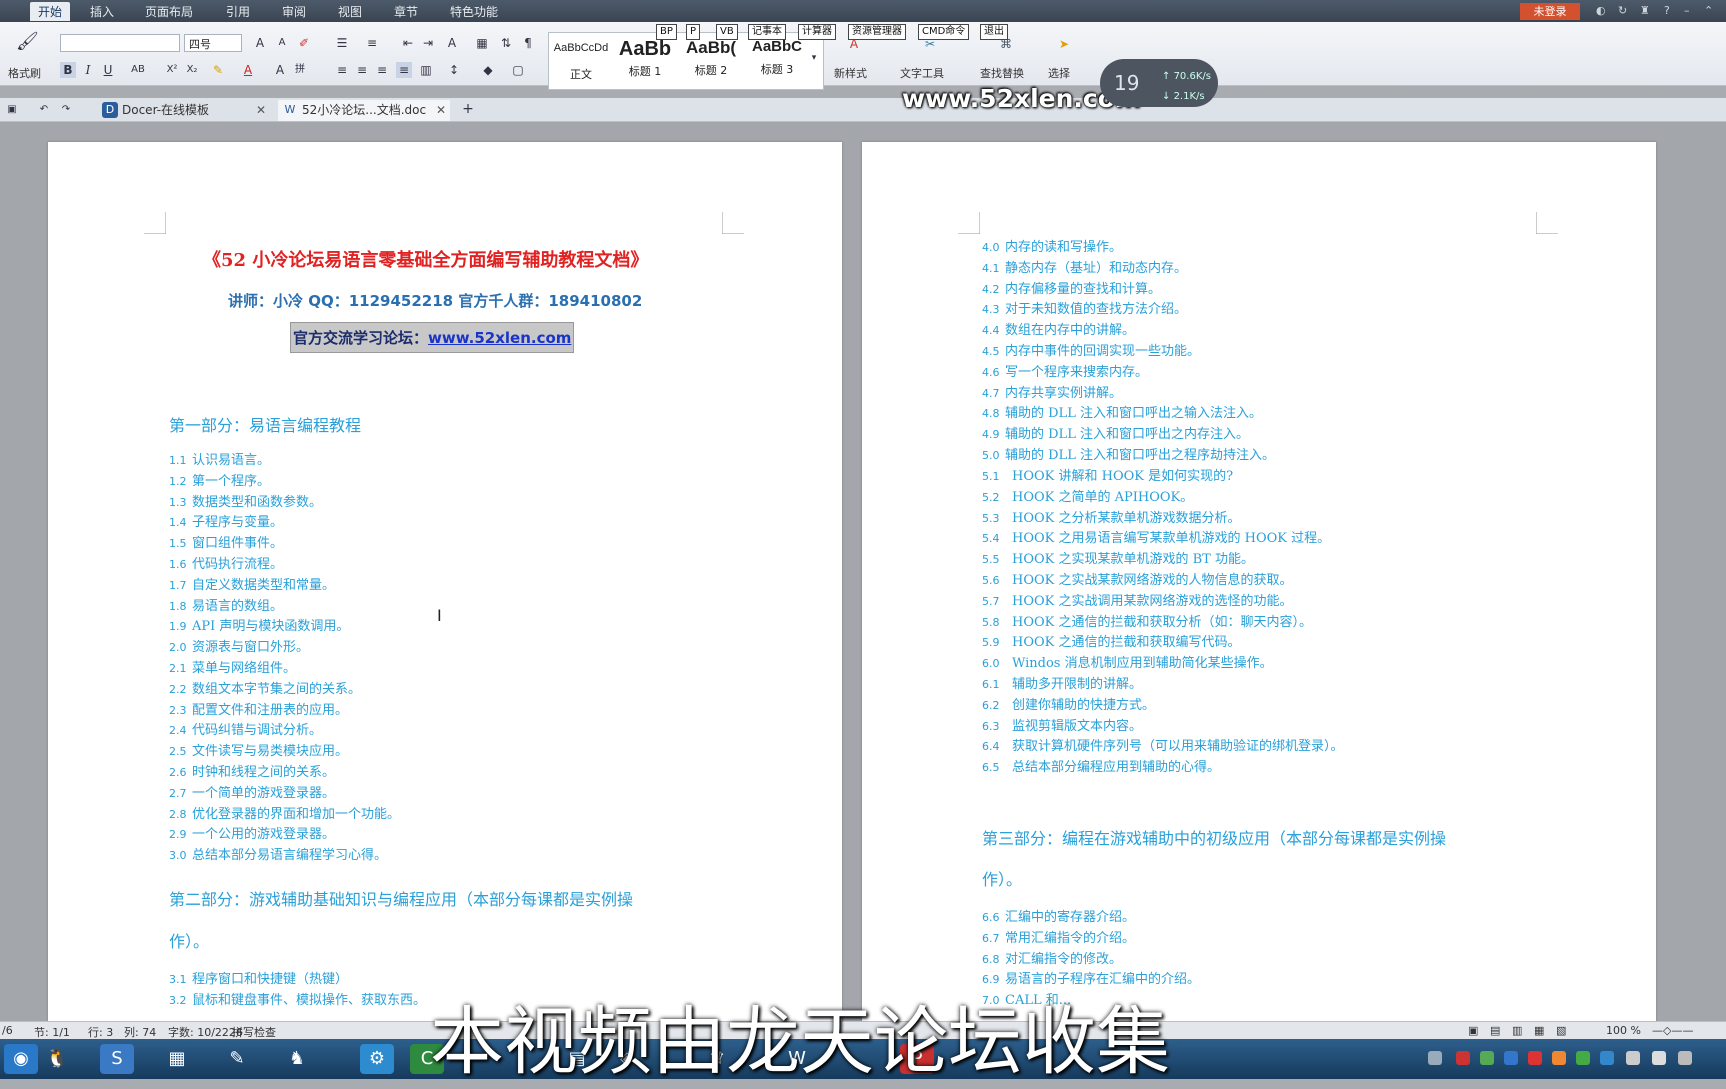 The width and height of the screenshot is (1726, 1089). What do you see at coordinates (184, 110) in the screenshot?
I see `doc-tab-docer: D Docer-在线模板 ✕` at bounding box center [184, 110].